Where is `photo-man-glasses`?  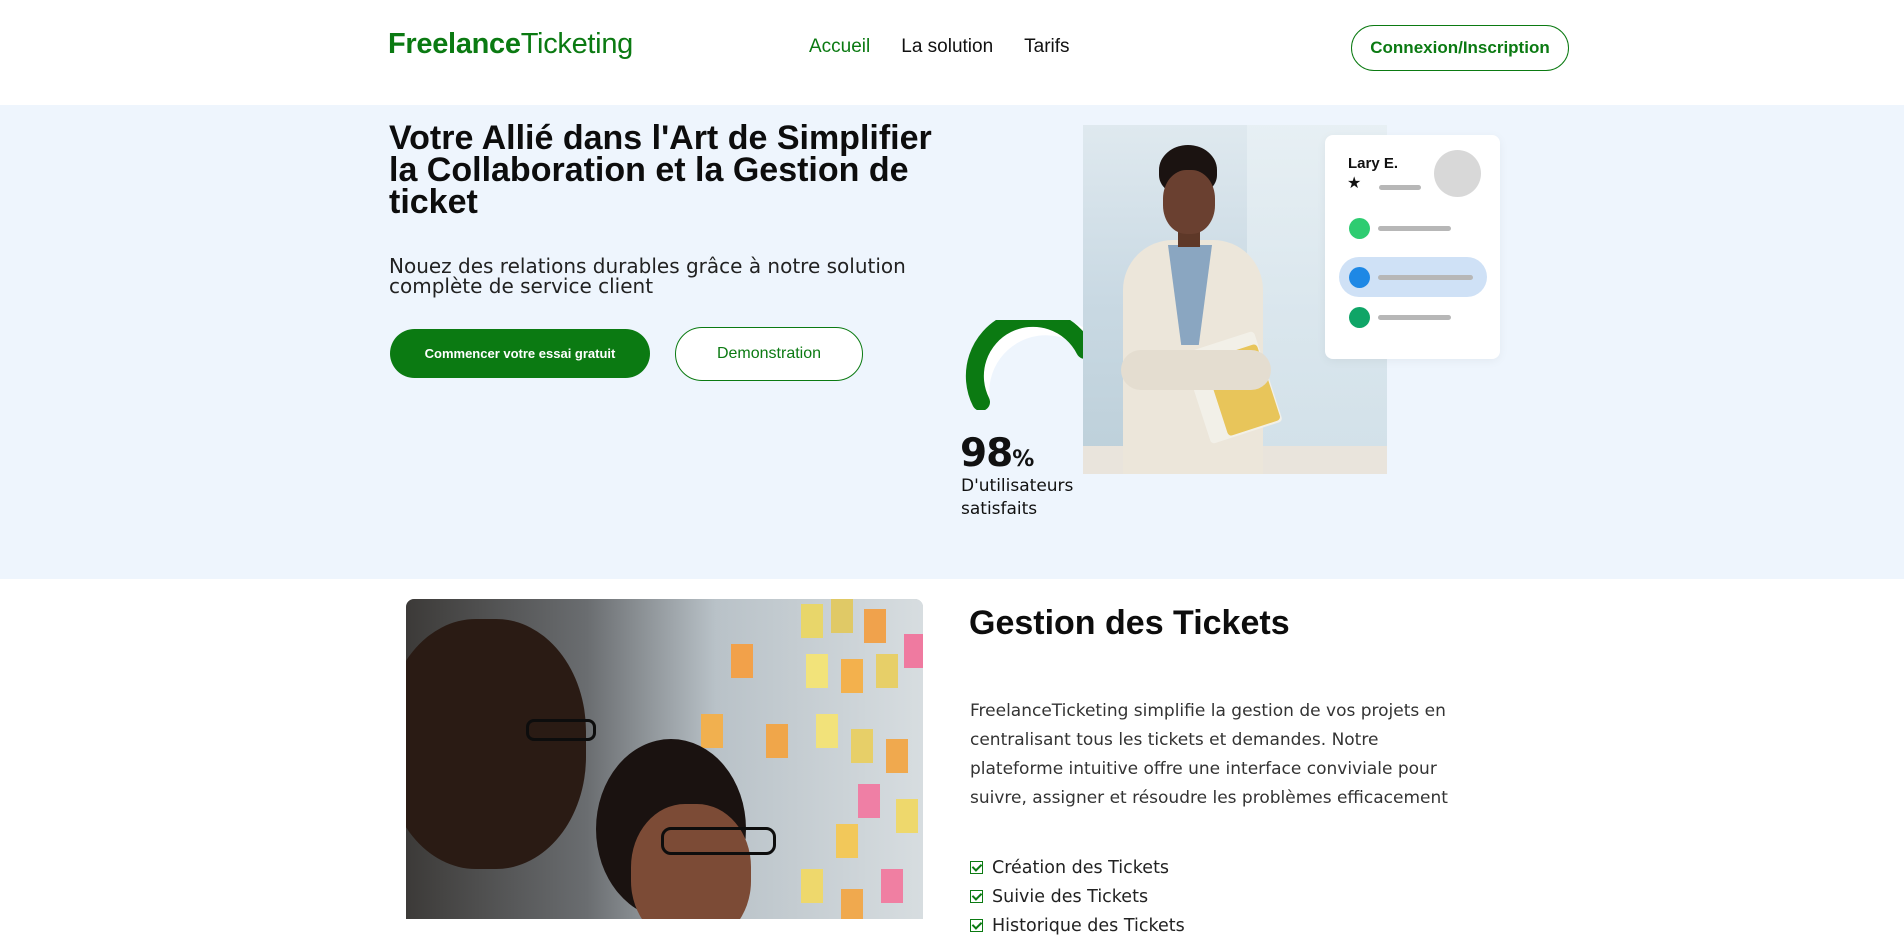 photo-man-glasses is located at coordinates (561, 730).